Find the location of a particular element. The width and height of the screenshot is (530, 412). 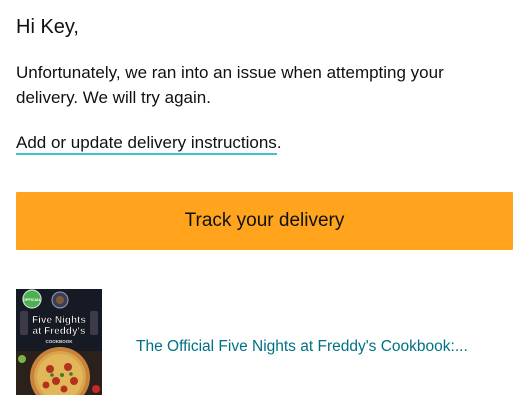

instructions-paragraph: Add or update delivery instructions. is located at coordinates (149, 143).